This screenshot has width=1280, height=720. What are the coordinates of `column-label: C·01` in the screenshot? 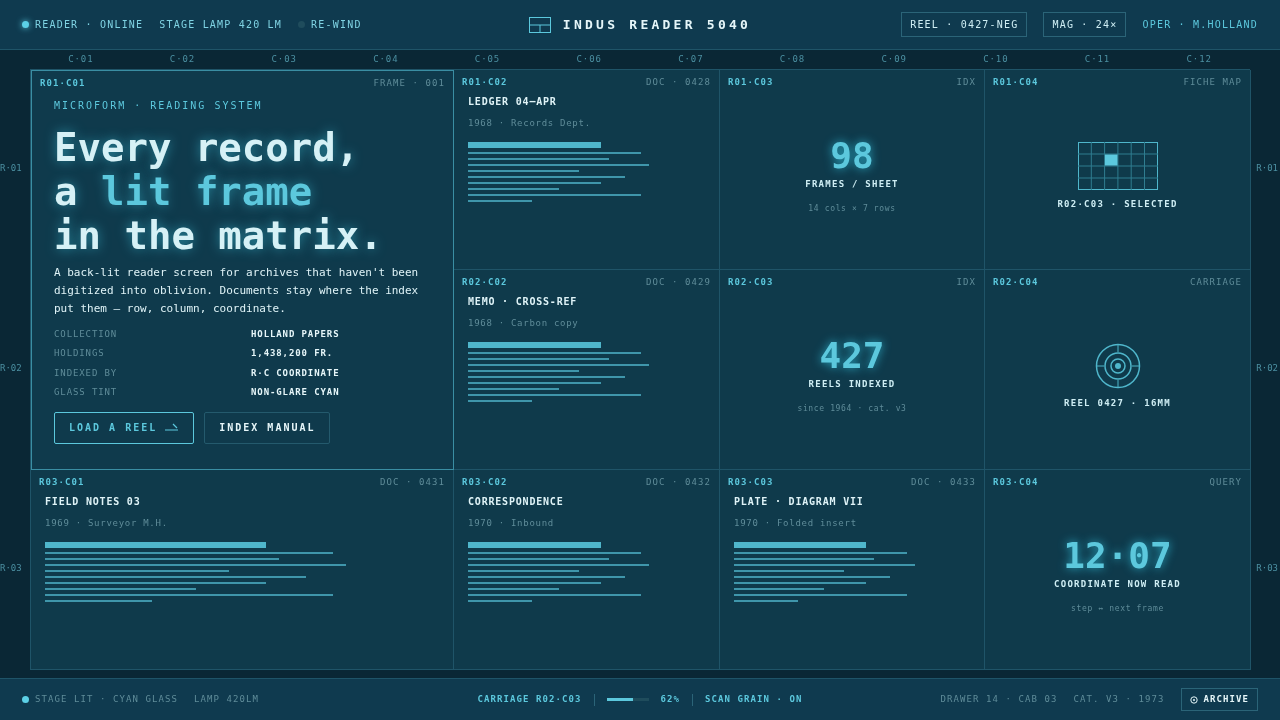 It's located at (81, 59).